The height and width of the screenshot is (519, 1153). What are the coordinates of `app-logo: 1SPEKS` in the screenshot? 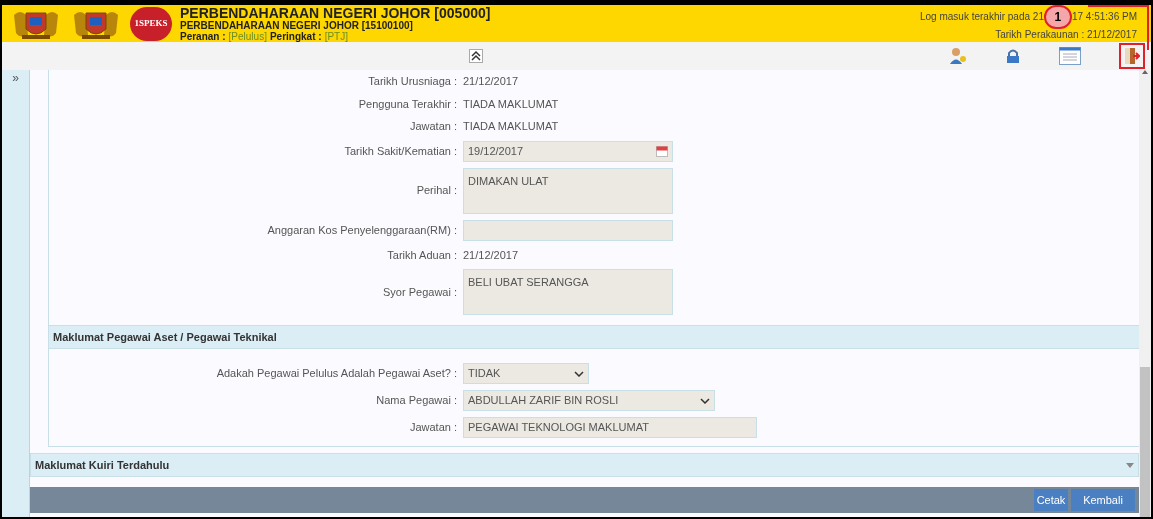 It's located at (151, 23).